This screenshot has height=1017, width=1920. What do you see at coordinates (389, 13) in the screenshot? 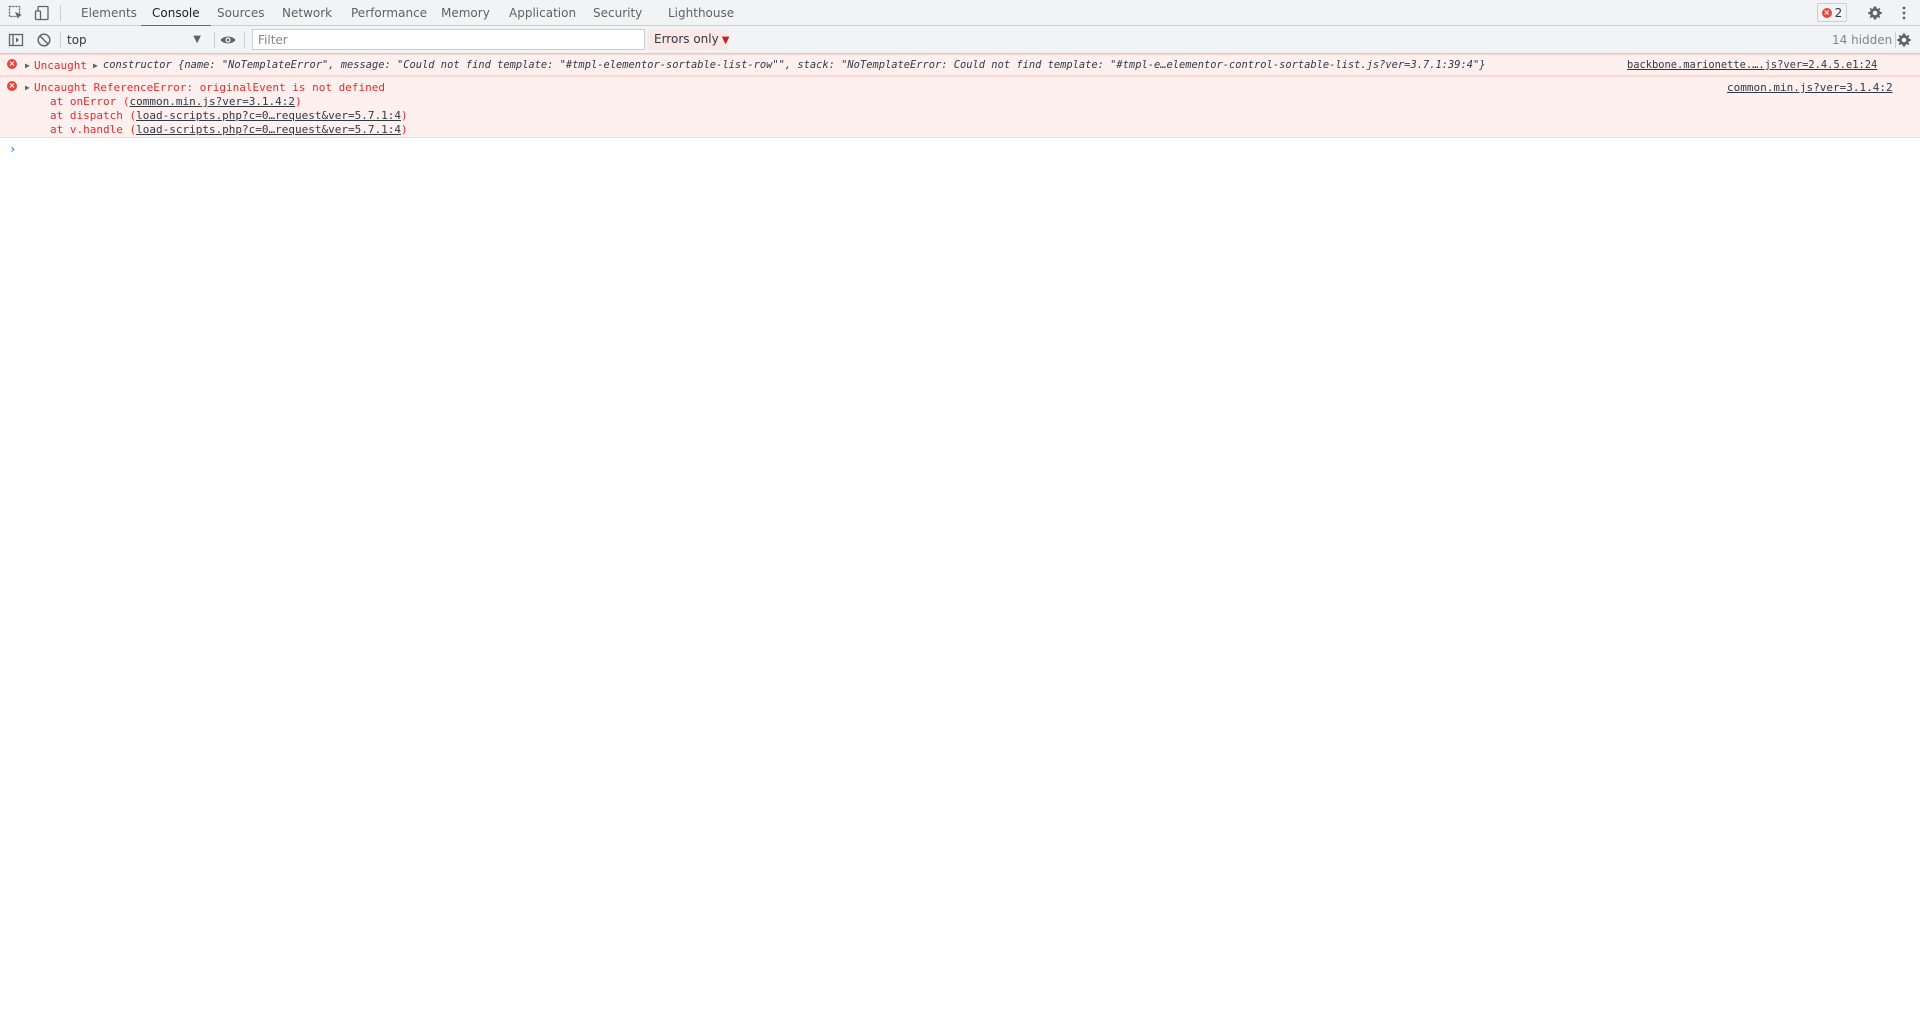
I see `tab-performance: Performance` at bounding box center [389, 13].